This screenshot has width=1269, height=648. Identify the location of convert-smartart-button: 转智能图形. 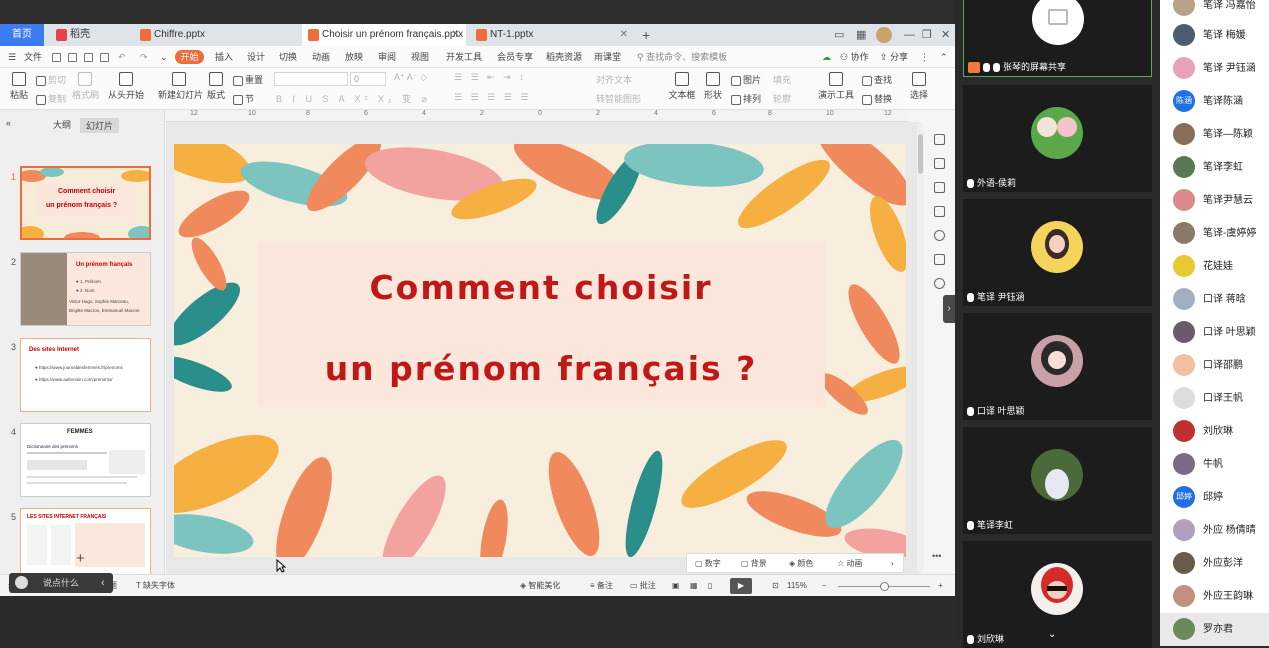
(618, 98).